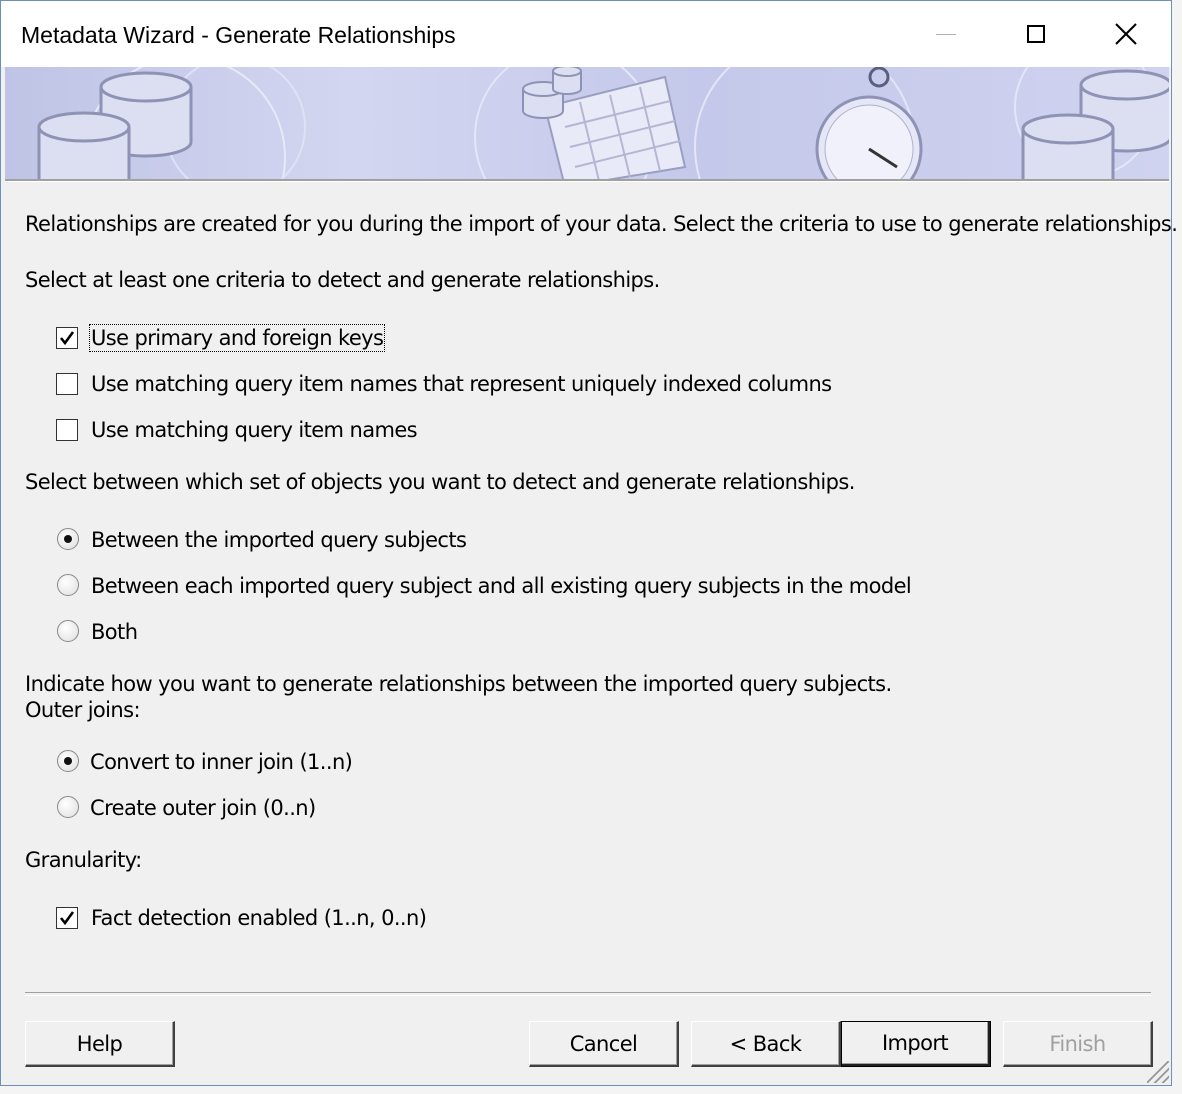 The width and height of the screenshot is (1182, 1094). Describe the element at coordinates (221, 762) in the screenshot. I see `join-label-convert-inner: Convert to inner join (1..n)` at that location.